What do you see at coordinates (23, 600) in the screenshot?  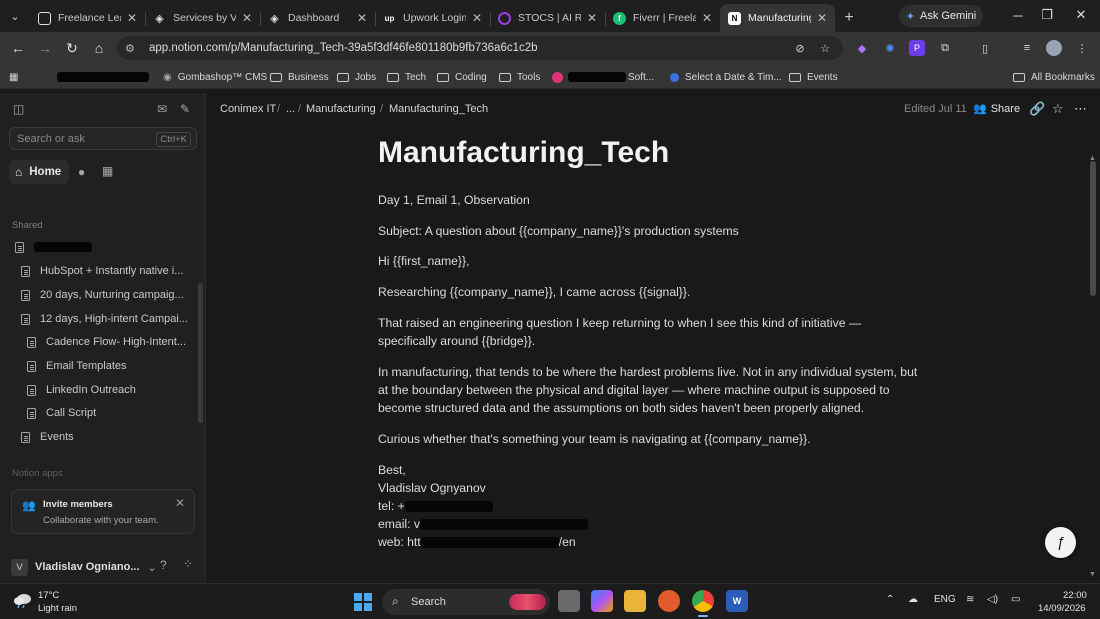 I see `cloud-rain-icon` at bounding box center [23, 600].